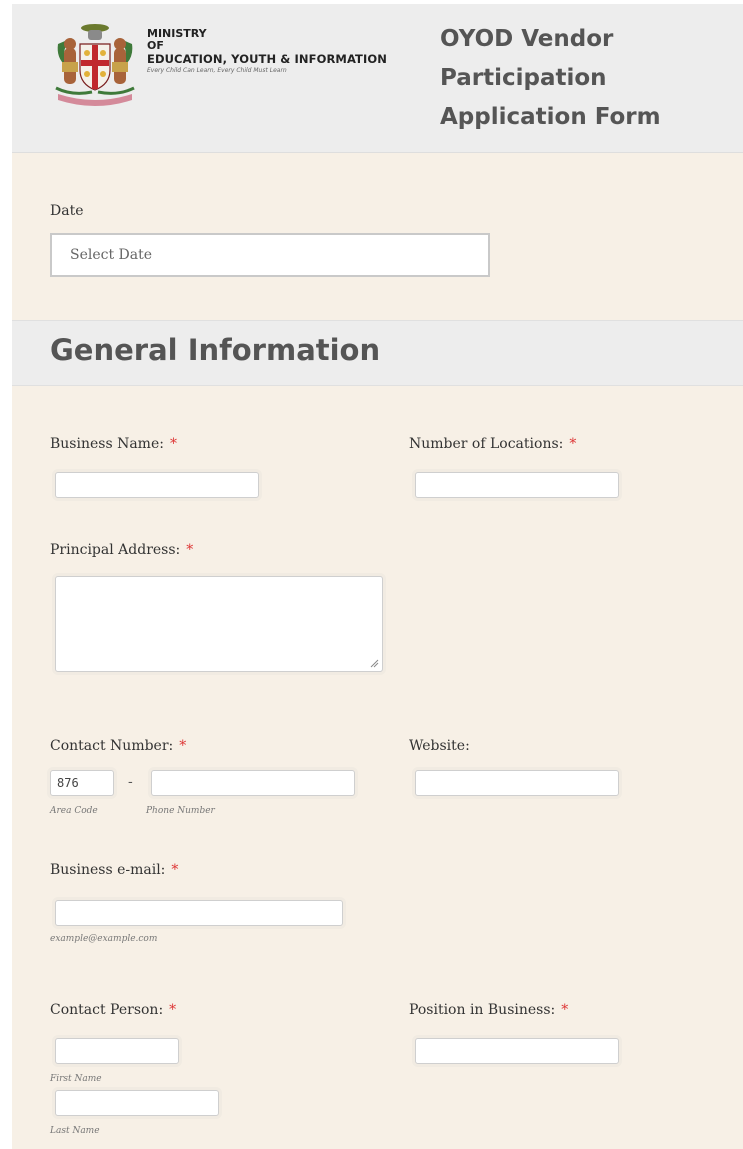 The width and height of the screenshot is (743, 1149). What do you see at coordinates (107, 1010) in the screenshot?
I see `contact-person-label-text: Contact Person:` at bounding box center [107, 1010].